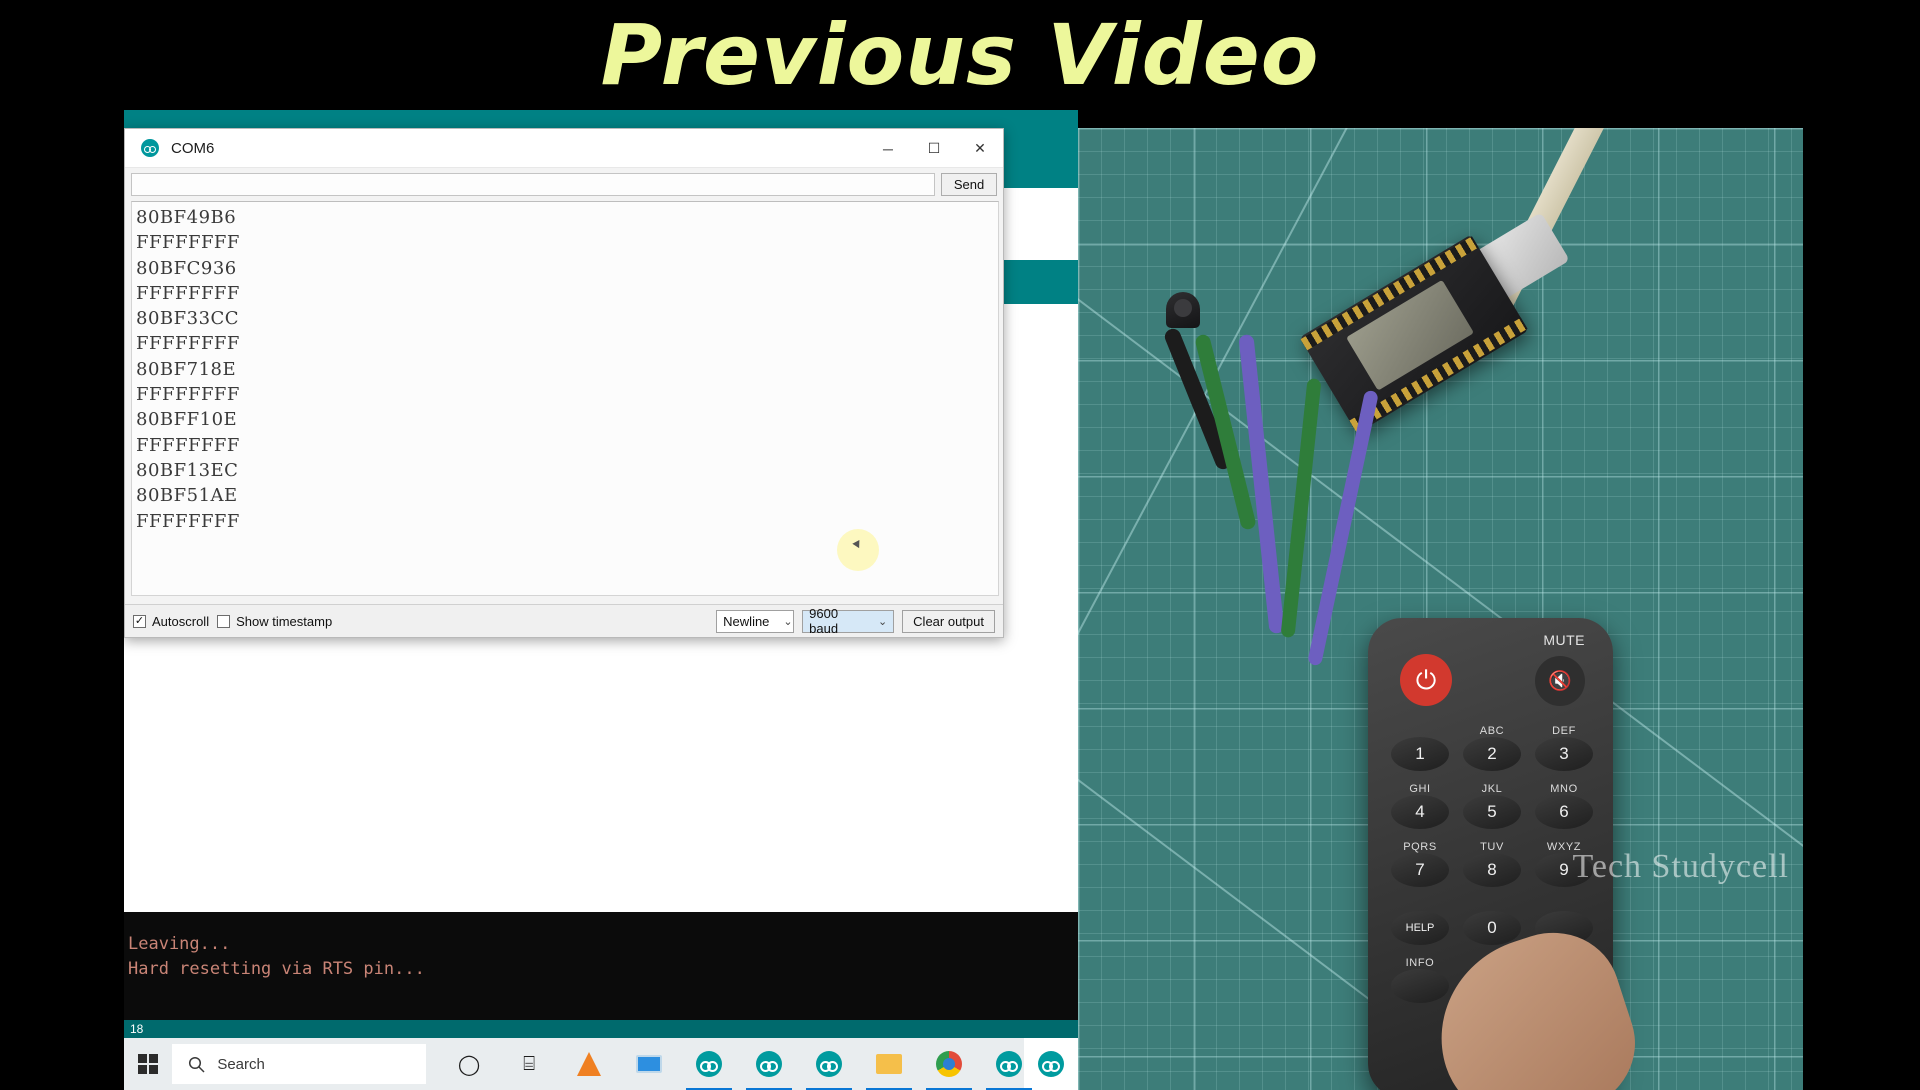 This screenshot has height=1090, width=1920. I want to click on remote-key: TUV 8, so click(1492, 868).